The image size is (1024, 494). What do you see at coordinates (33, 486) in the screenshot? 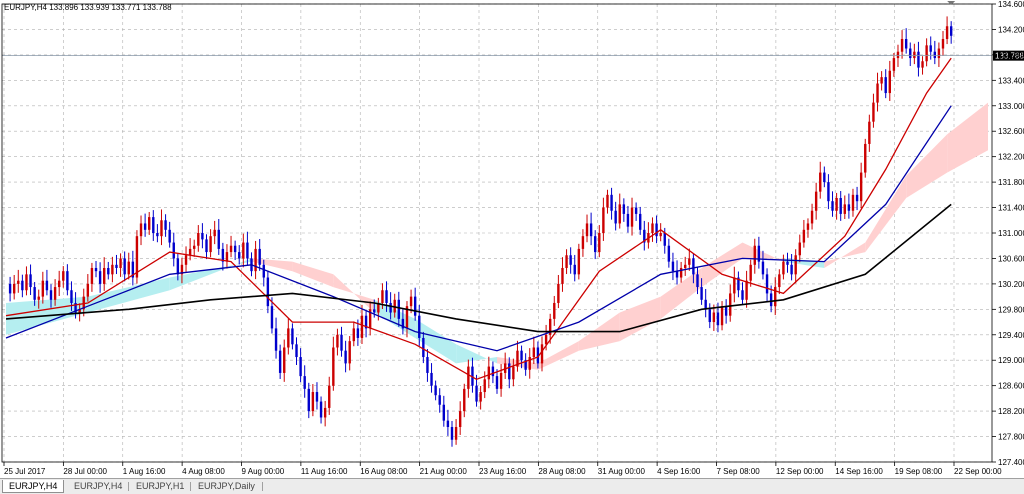
I see `tab-eurjpy-h4-active: EURJPY,H4` at bounding box center [33, 486].